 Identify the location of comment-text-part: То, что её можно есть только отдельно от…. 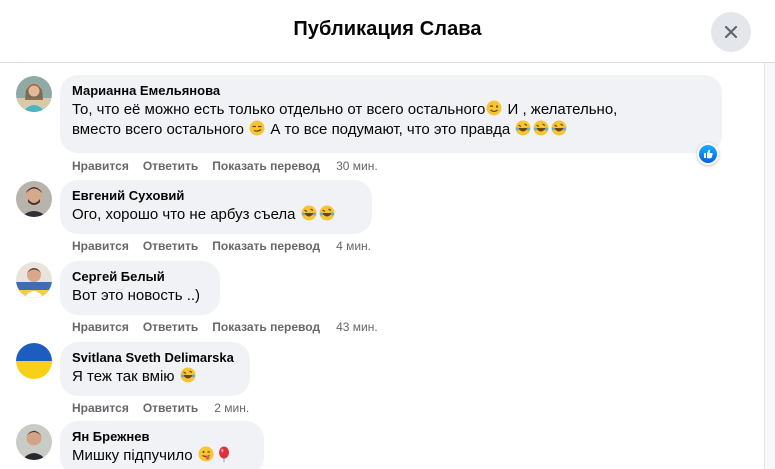
(279, 109).